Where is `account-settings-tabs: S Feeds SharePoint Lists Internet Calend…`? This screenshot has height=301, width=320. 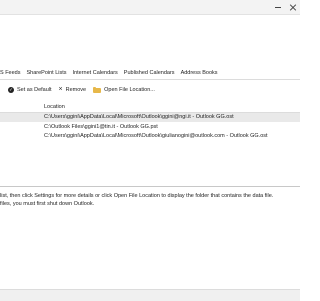 account-settings-tabs: S Feeds SharePoint Lists Internet Calend… is located at coordinates (150, 73).